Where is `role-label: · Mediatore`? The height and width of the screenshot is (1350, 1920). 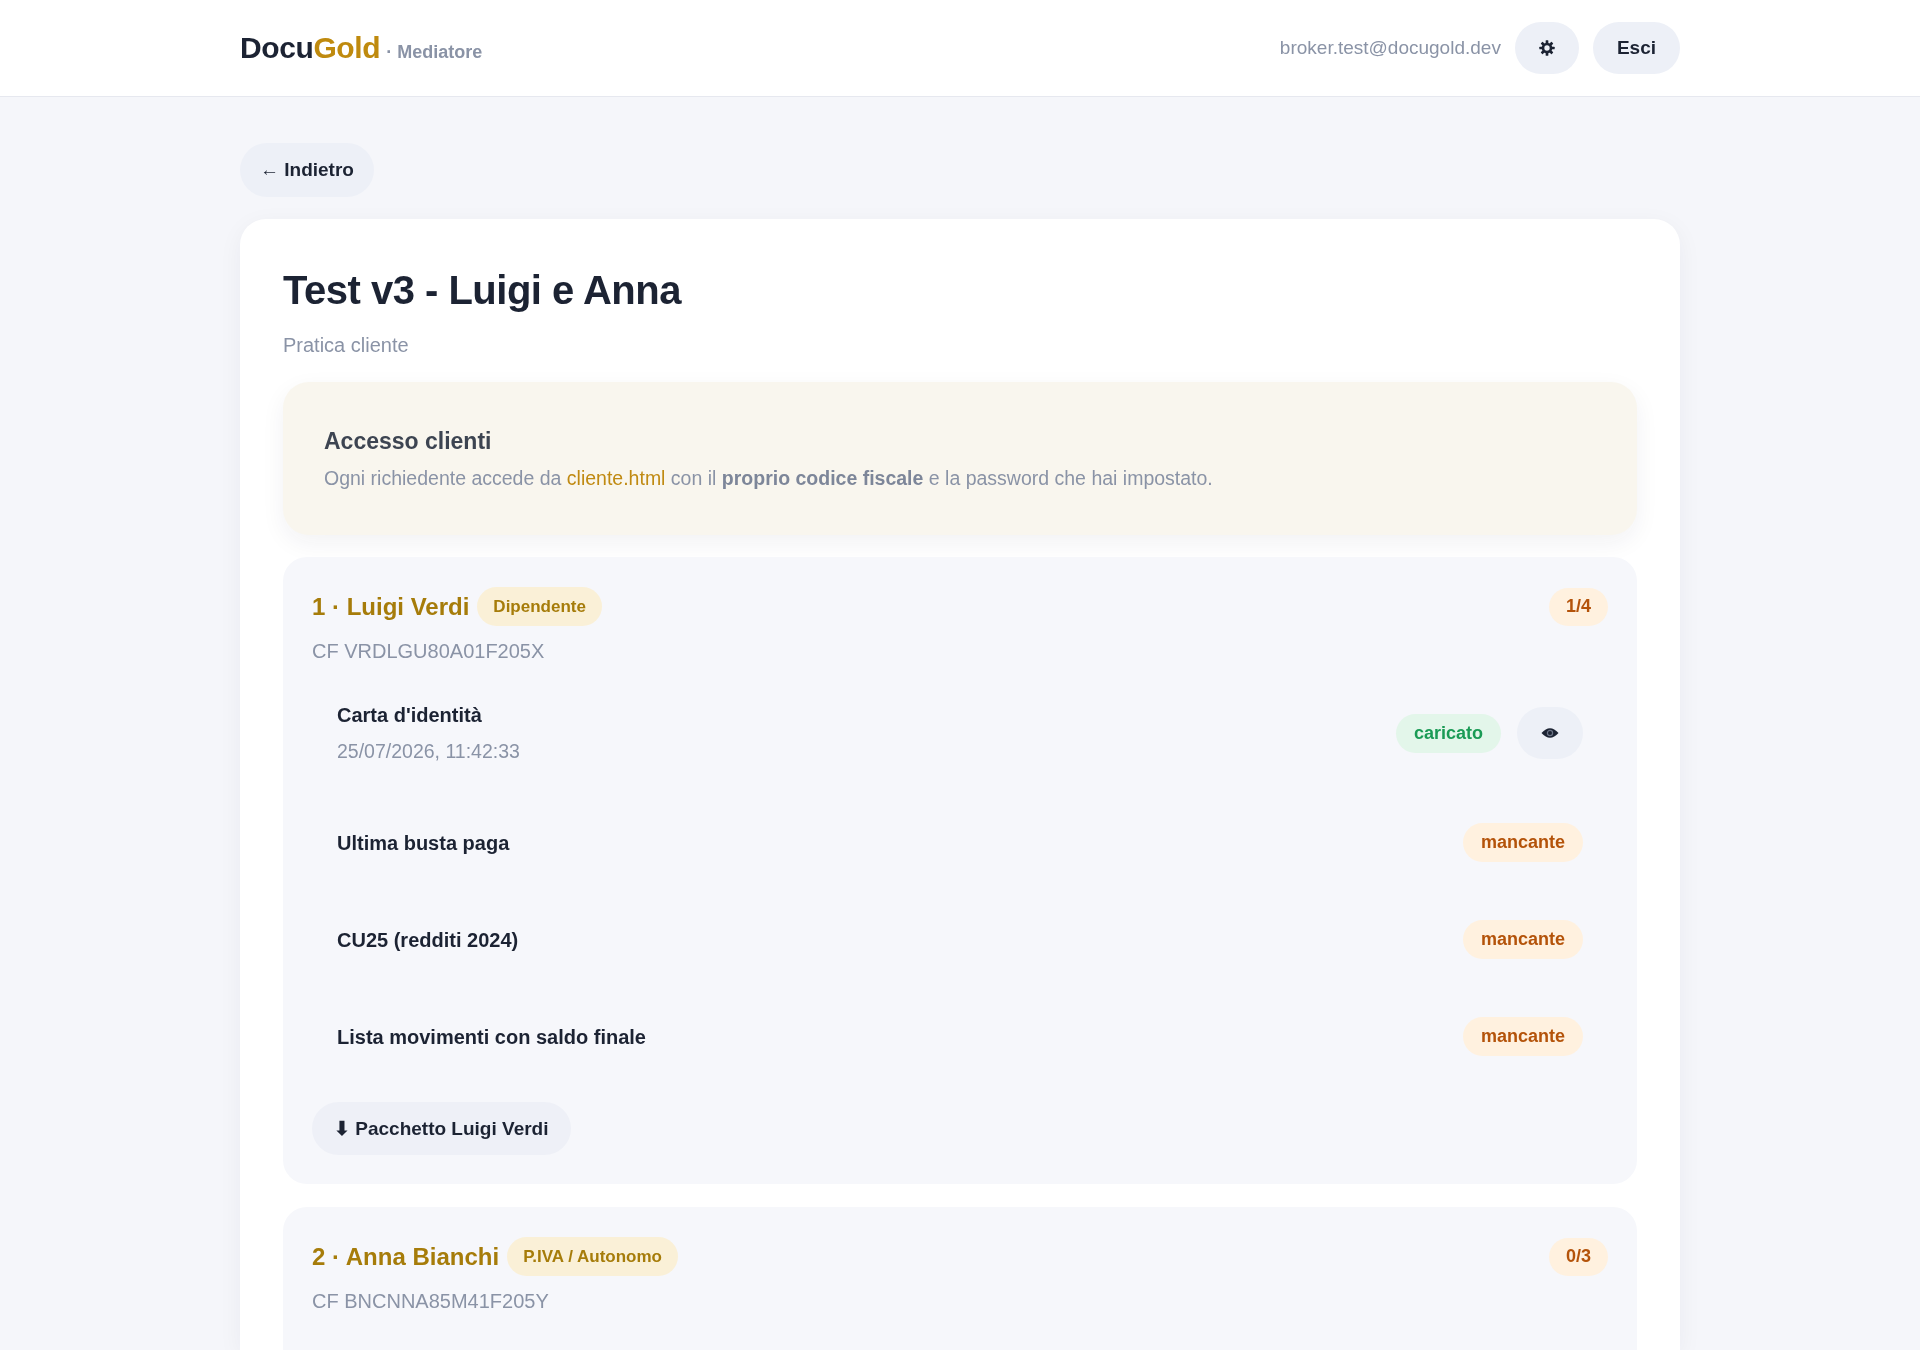
role-label: · Mediatore is located at coordinates (434, 52).